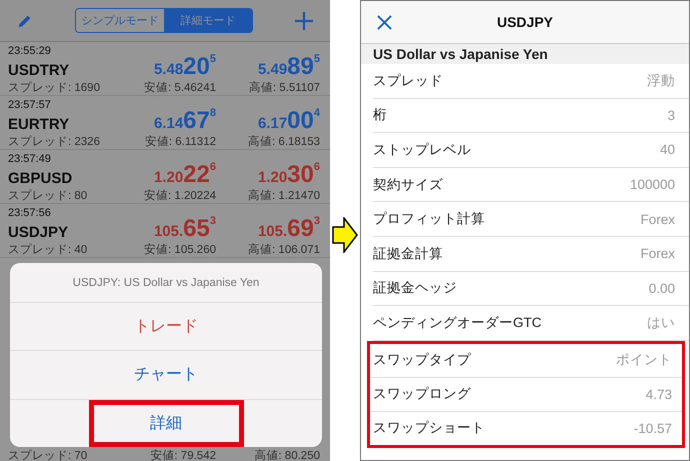 The width and height of the screenshot is (690, 461). Describe the element at coordinates (659, 394) in the screenshot. I see `detail-value: 4.73` at that location.